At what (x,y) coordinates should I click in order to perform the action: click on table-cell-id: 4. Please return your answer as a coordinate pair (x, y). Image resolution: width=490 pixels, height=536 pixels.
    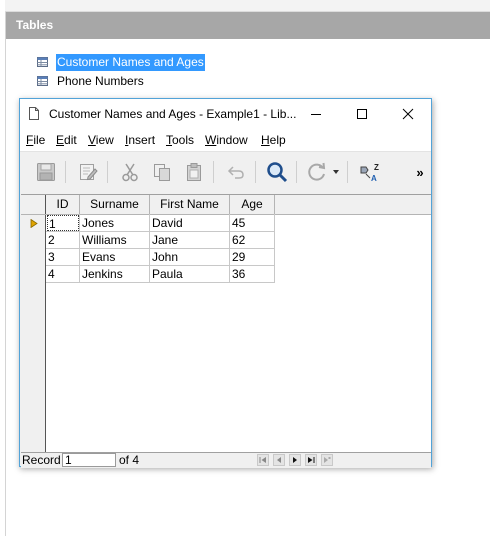
    Looking at the image, I should click on (63, 274).